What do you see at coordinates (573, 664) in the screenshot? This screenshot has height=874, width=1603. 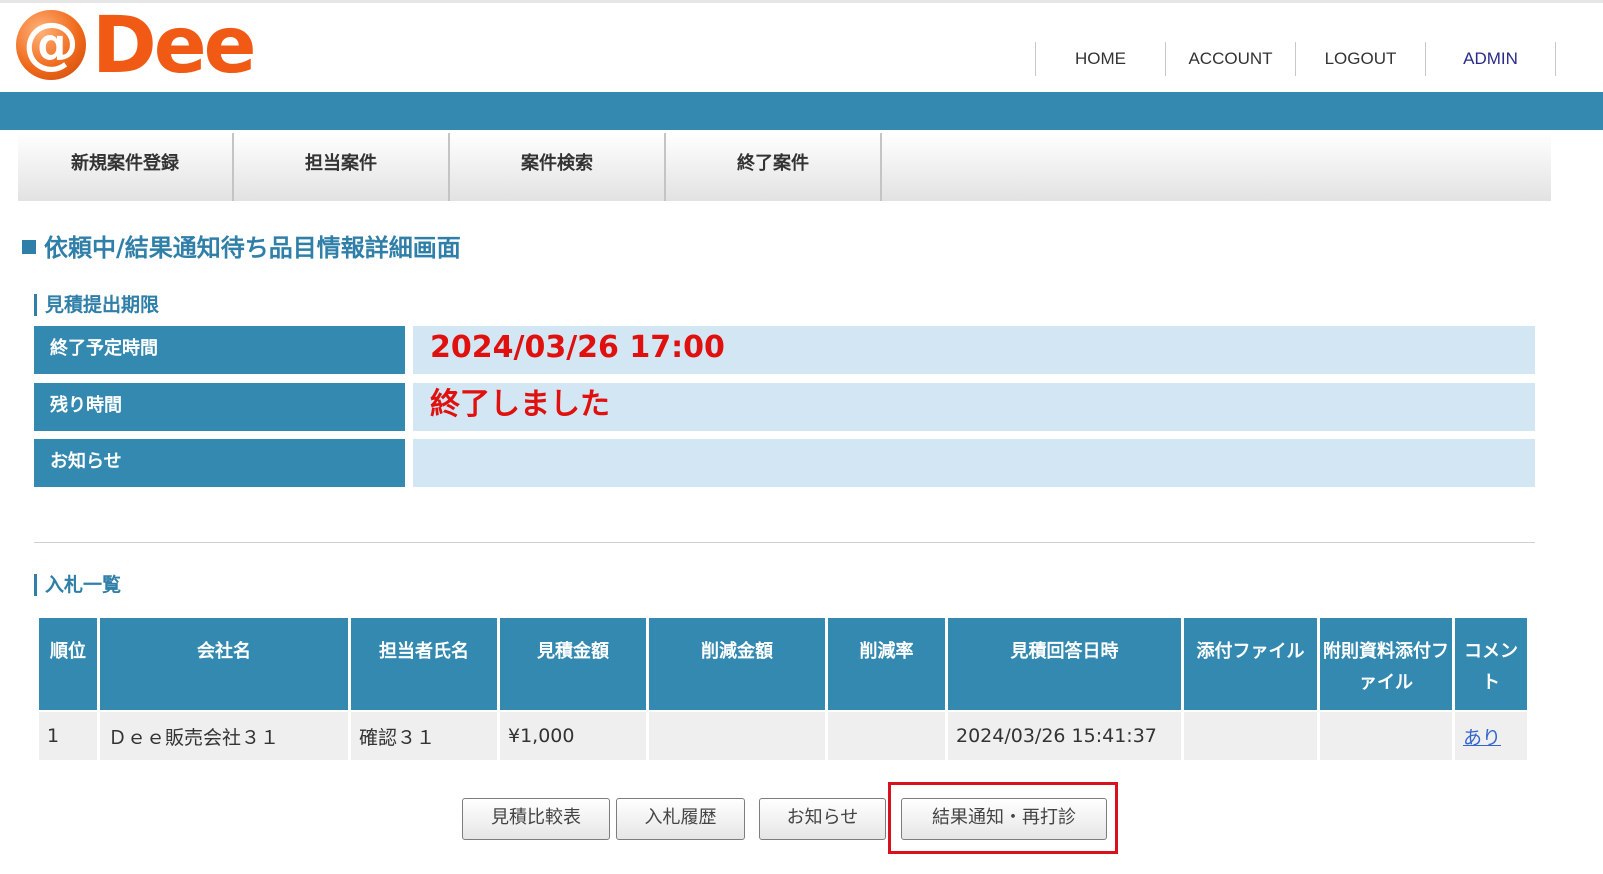 I see `col-estimate: 見積金額` at bounding box center [573, 664].